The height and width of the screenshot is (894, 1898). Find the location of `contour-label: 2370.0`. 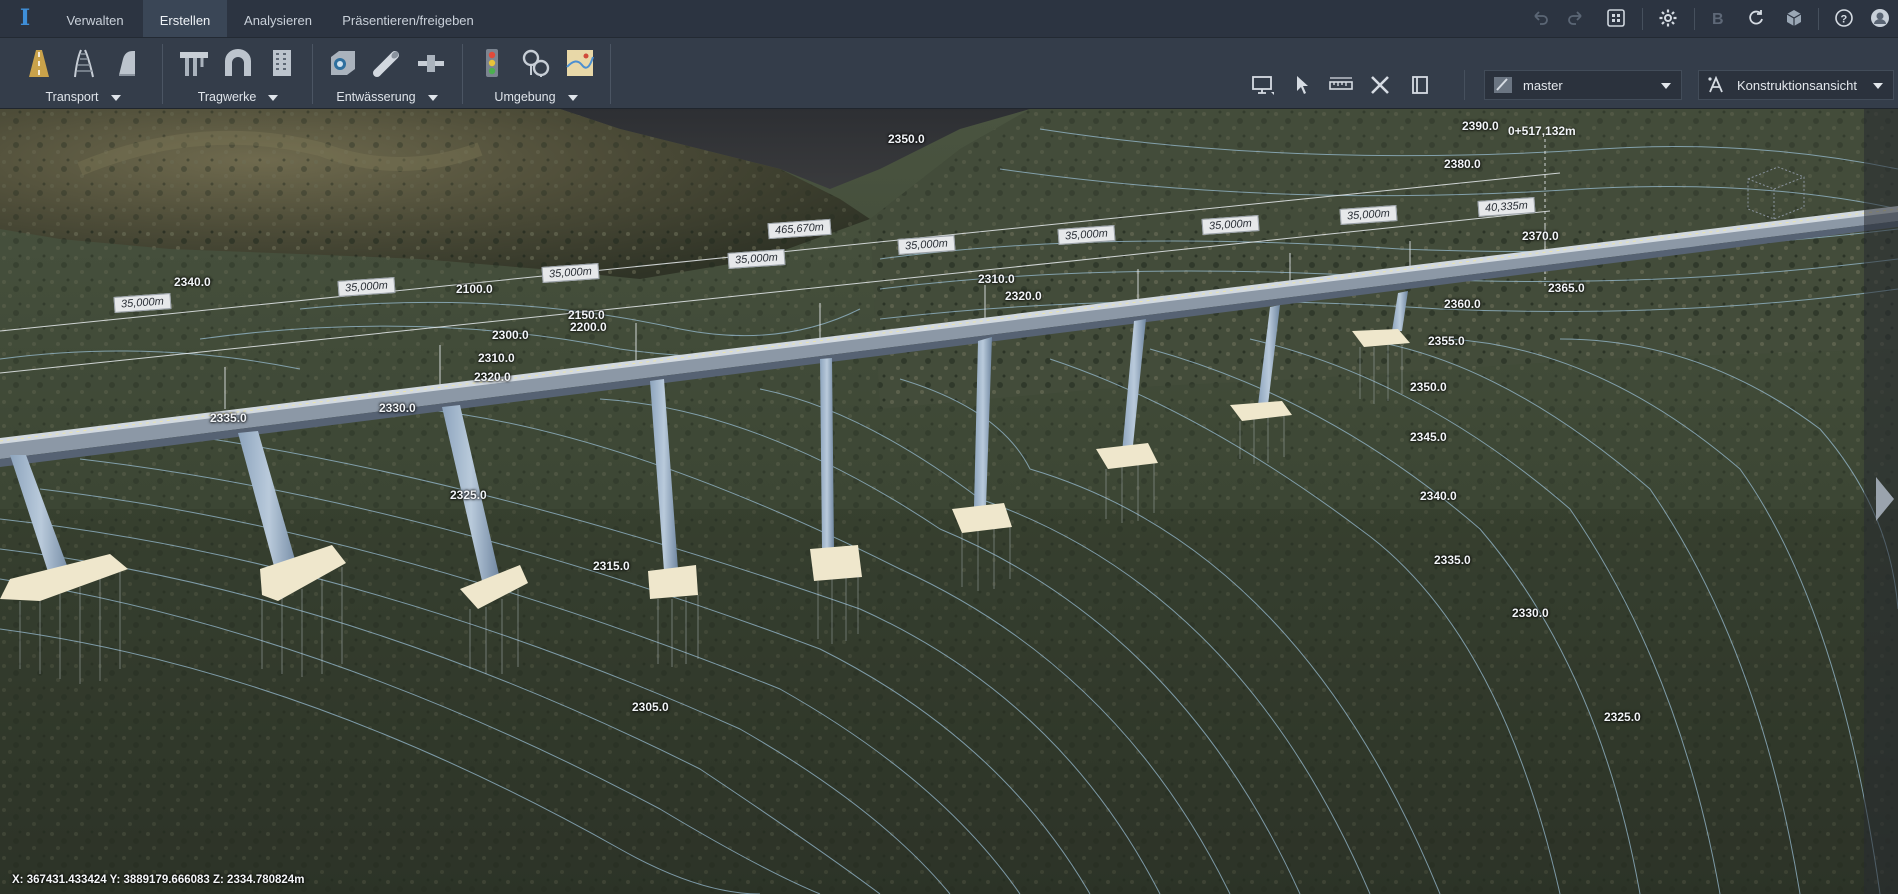

contour-label: 2370.0 is located at coordinates (1540, 236).